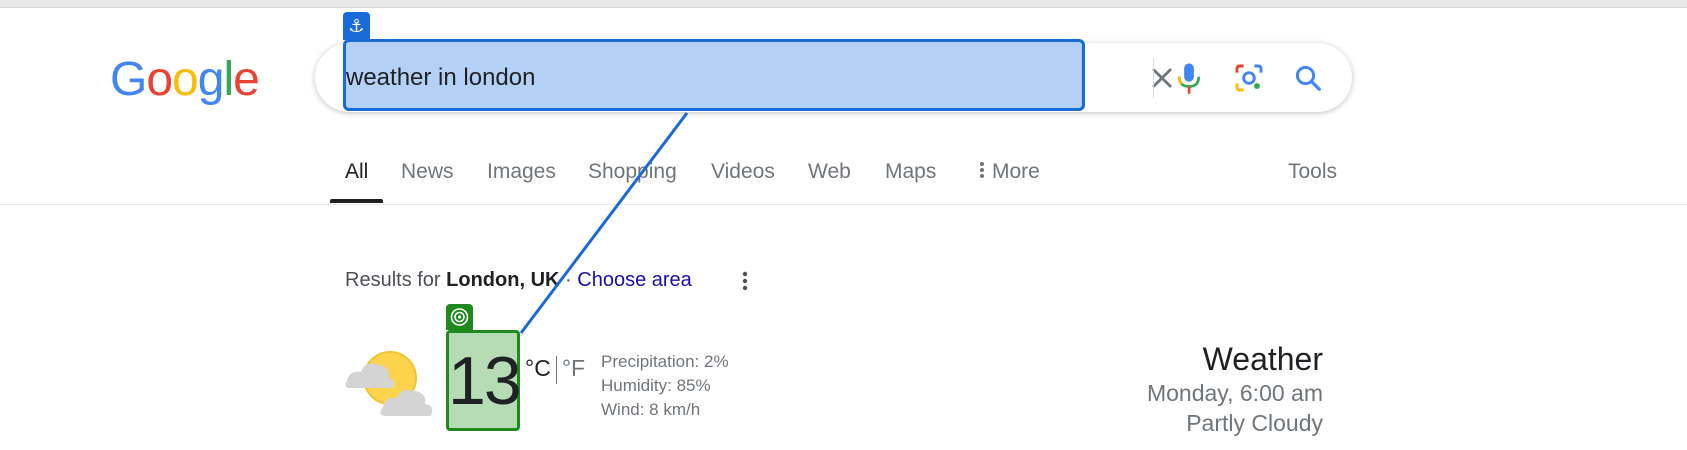 This screenshot has height=450, width=1687. What do you see at coordinates (1312, 172) in the screenshot?
I see `tools-button: Tools` at bounding box center [1312, 172].